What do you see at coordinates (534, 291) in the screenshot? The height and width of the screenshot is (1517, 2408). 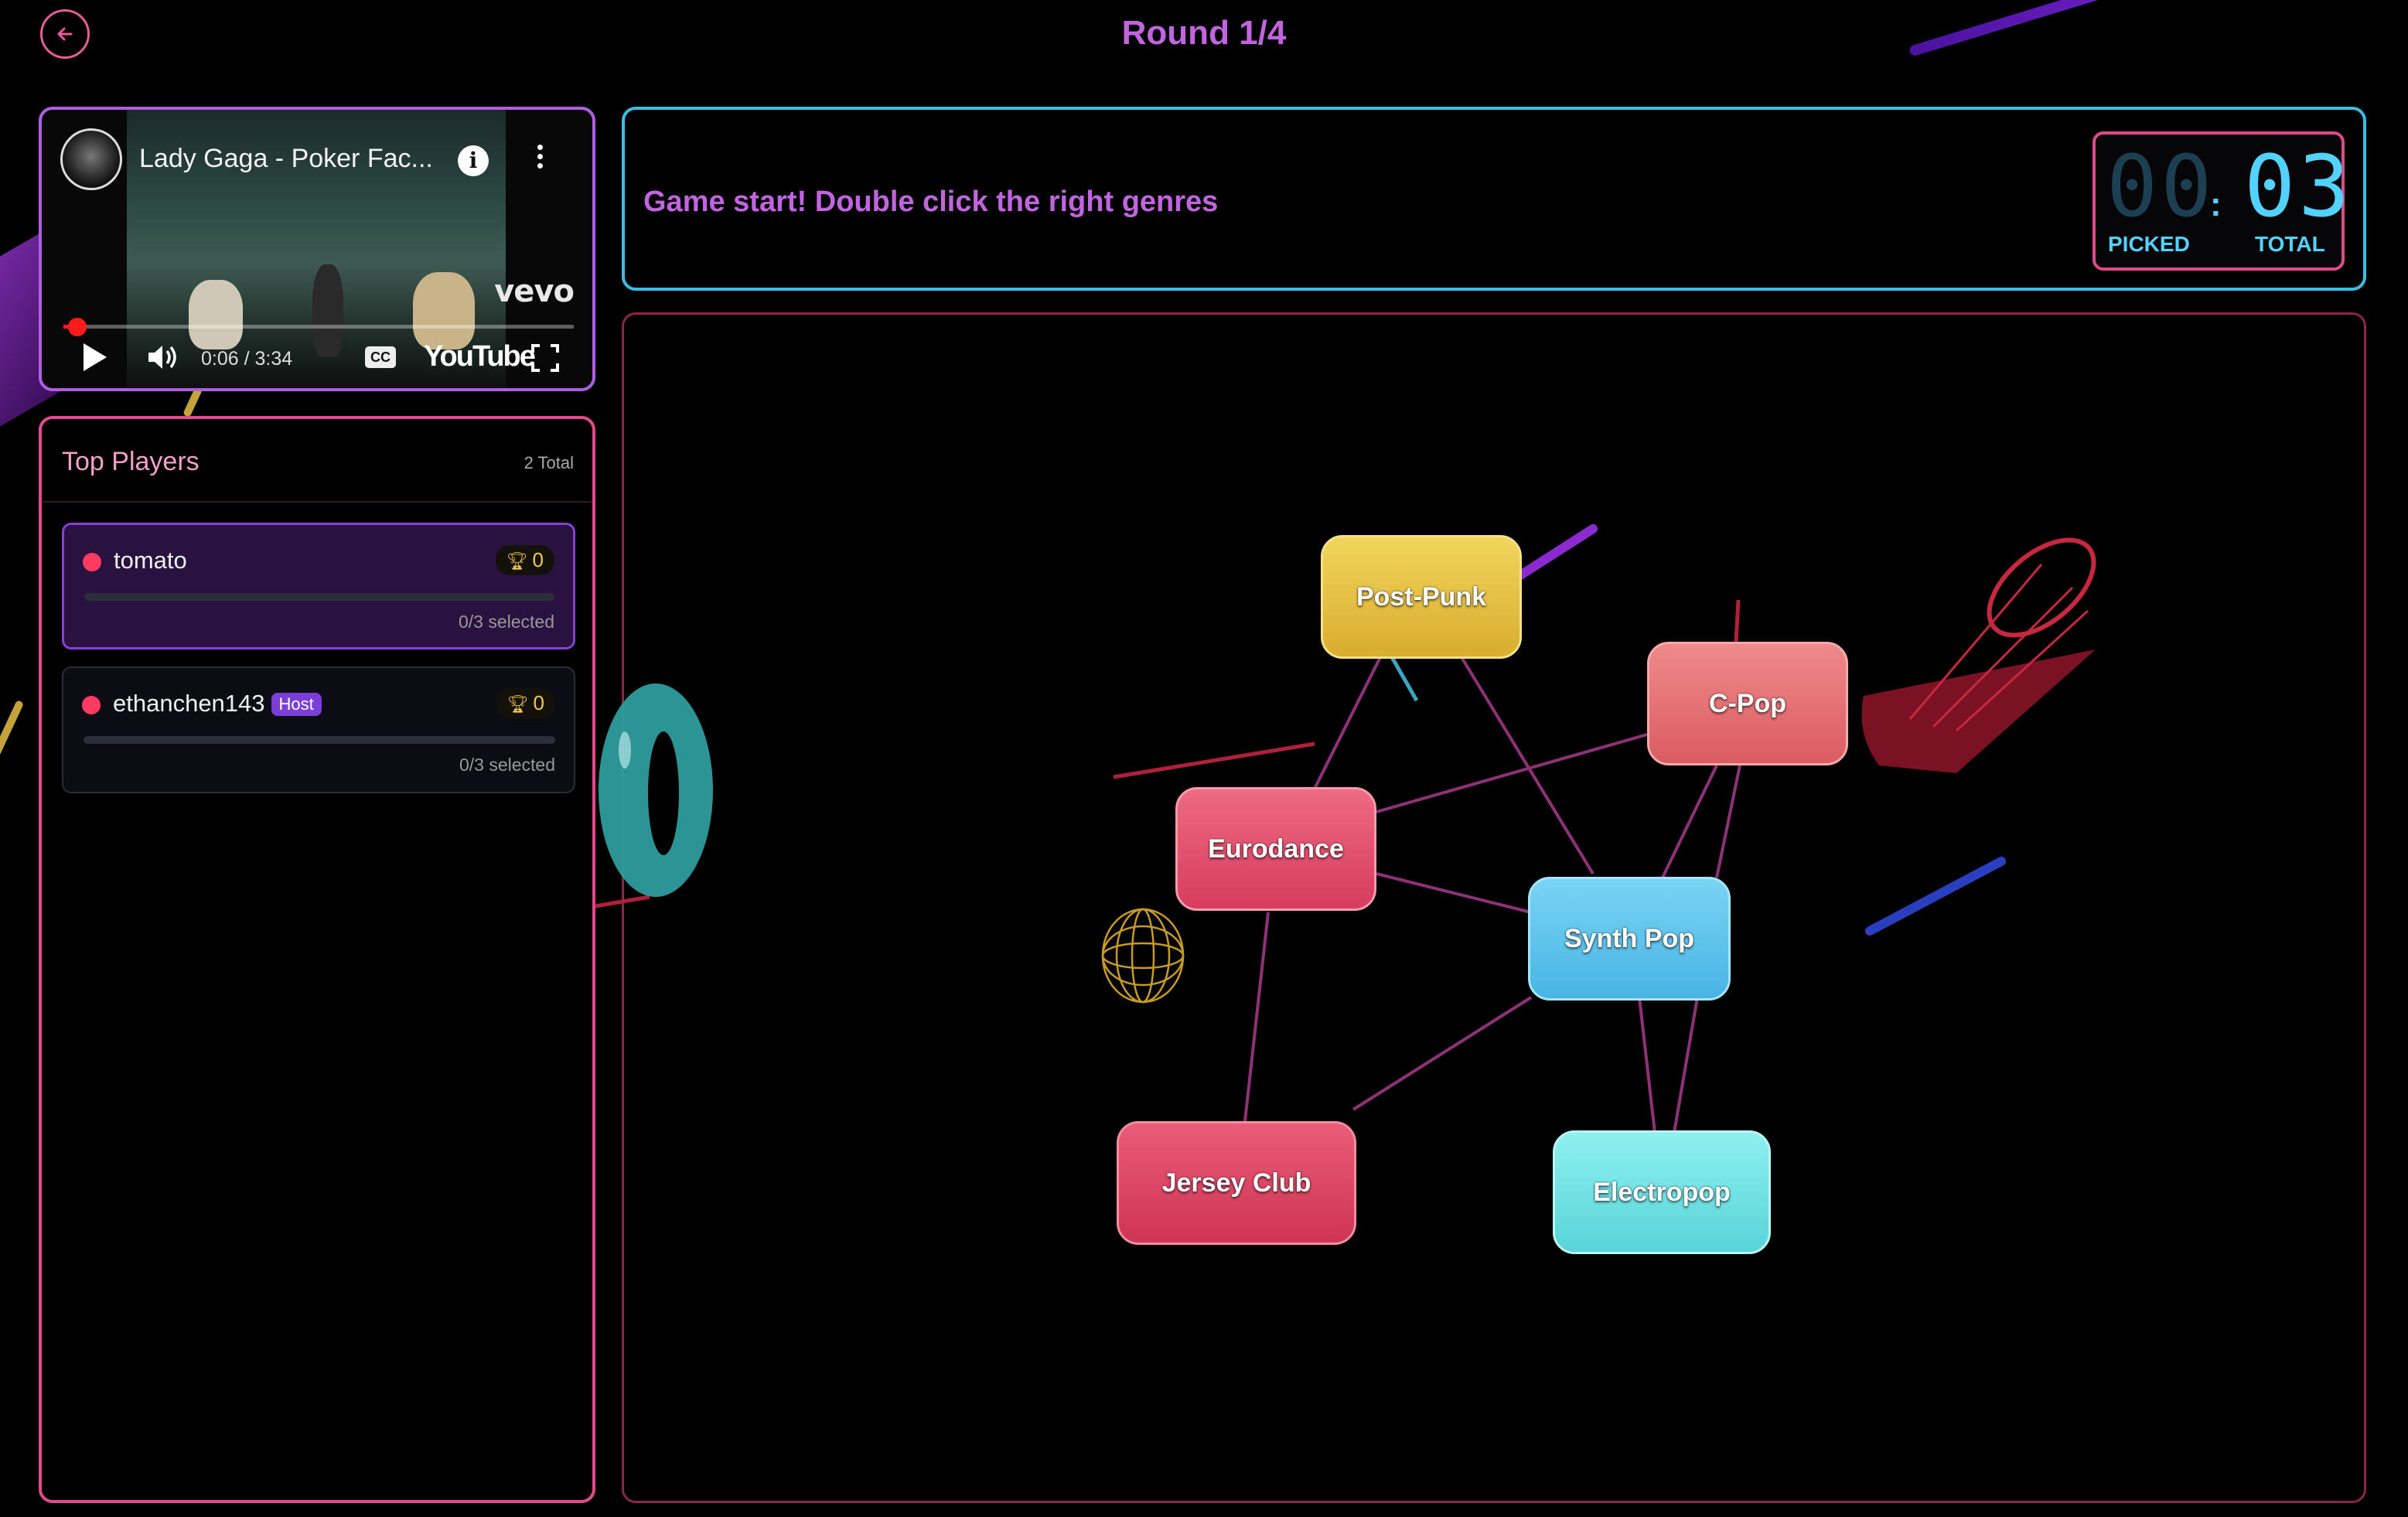 I see `vevo-logo: vevo` at bounding box center [534, 291].